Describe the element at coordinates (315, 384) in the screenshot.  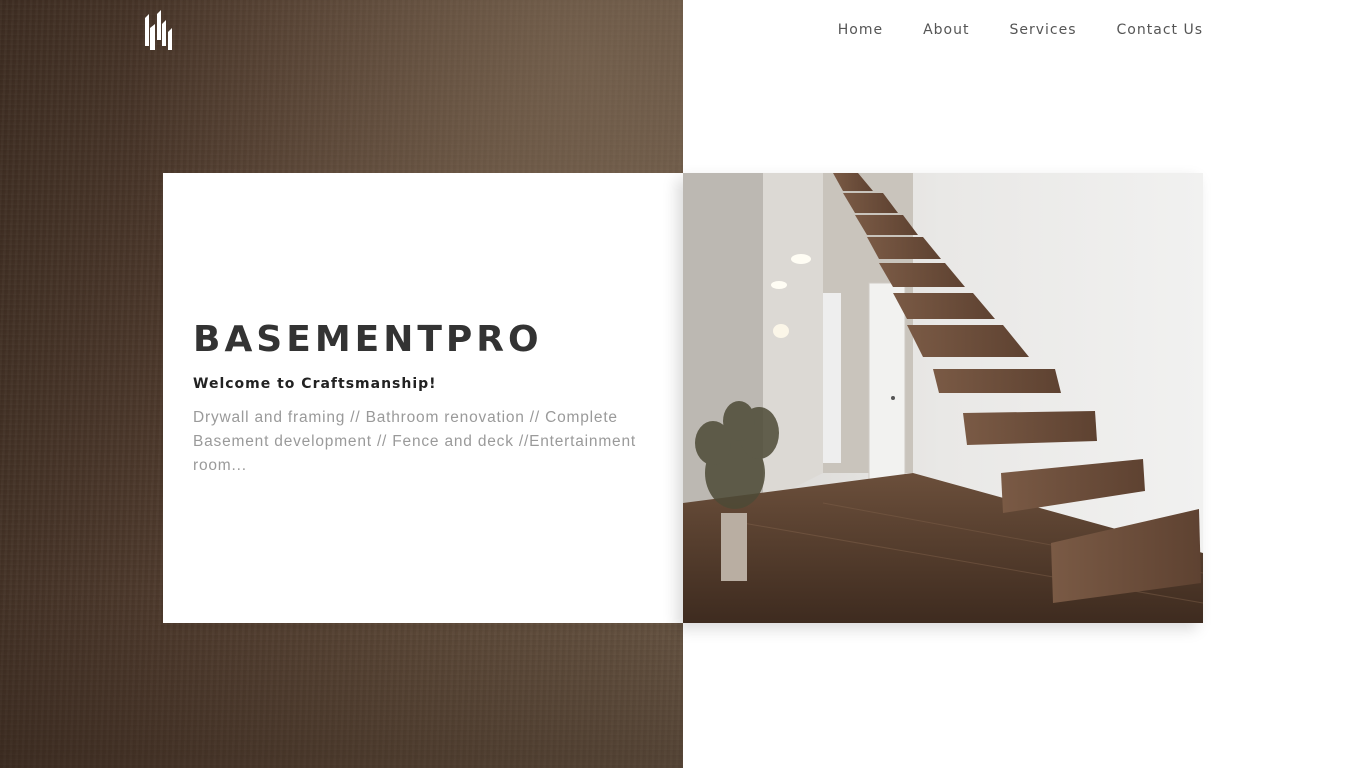
I see `hero-subtitle: Welcome to Craftsmanship!` at that location.